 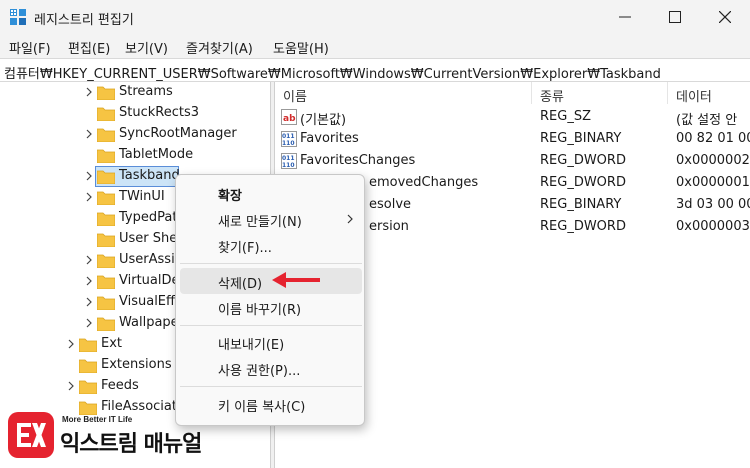 What do you see at coordinates (713, 138) in the screenshot?
I see `value-data: 00 82 01 00` at bounding box center [713, 138].